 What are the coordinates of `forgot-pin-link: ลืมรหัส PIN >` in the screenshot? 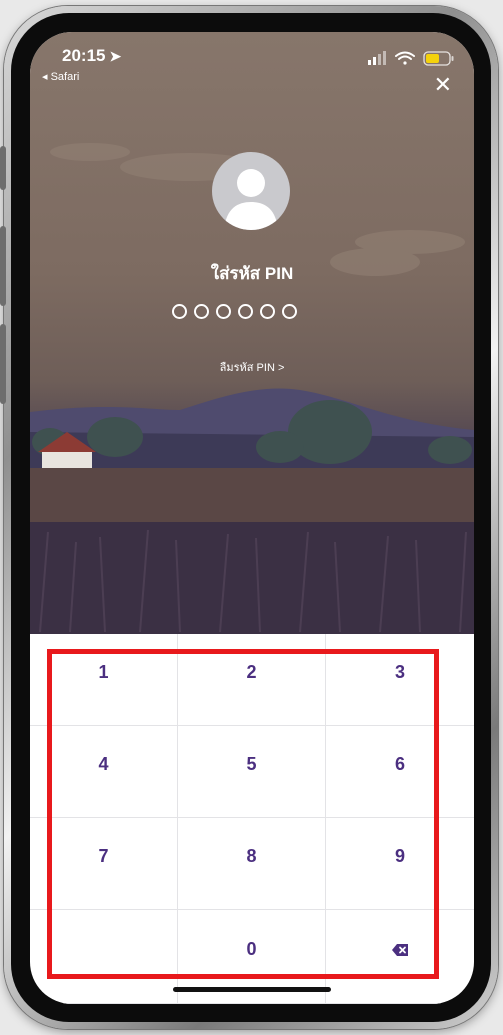 It's located at (252, 367).